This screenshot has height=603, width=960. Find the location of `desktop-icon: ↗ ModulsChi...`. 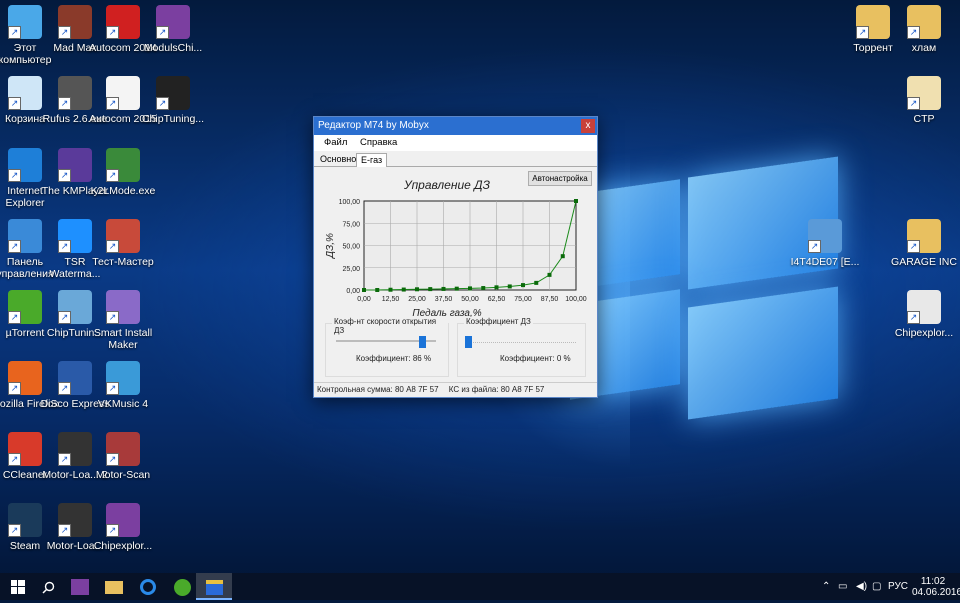

desktop-icon: ↗ ModulsChi... is located at coordinates (173, 29).